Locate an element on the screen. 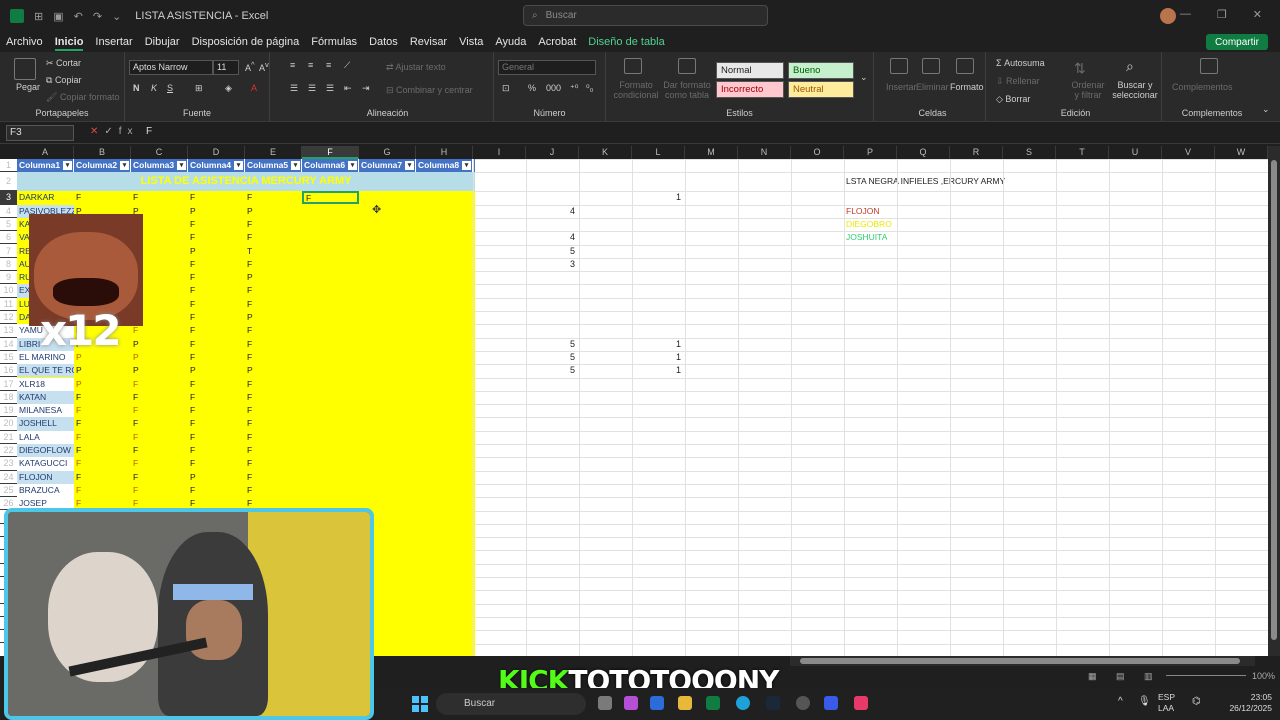 This screenshot has width=1280, height=720. indent-increase-icon: ⇥ is located at coordinates (366, 88).